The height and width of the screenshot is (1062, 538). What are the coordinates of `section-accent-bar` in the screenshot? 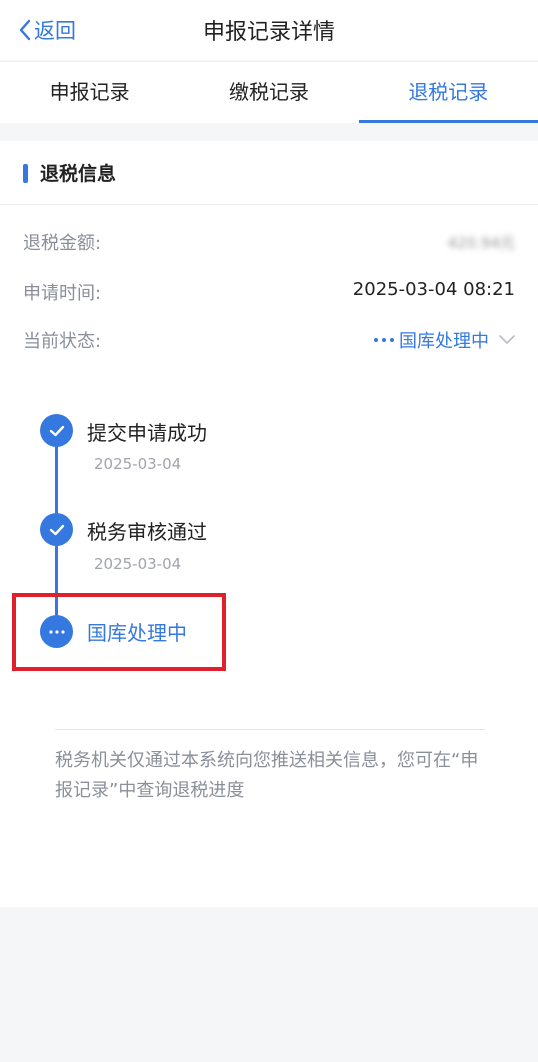 It's located at (25, 173).